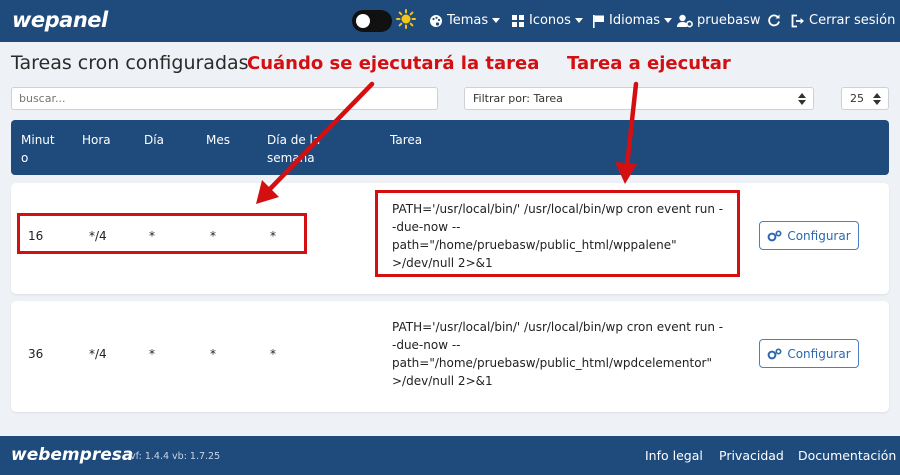 The image size is (900, 475). What do you see at coordinates (635, 20) in the screenshot?
I see `nav-idiomas-label: Idiomas` at bounding box center [635, 20].